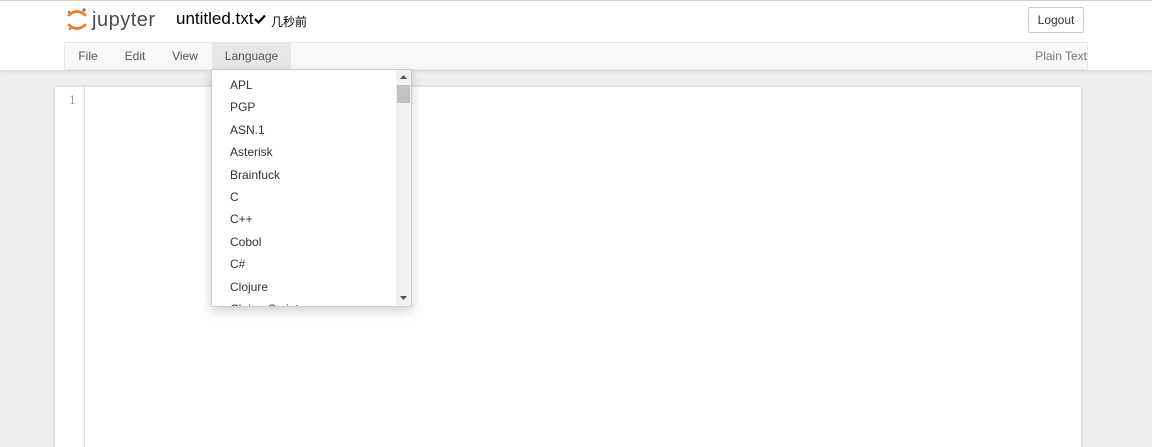 This screenshot has height=447, width=1152. What do you see at coordinates (1056, 20) in the screenshot?
I see `logout-button: Logout` at bounding box center [1056, 20].